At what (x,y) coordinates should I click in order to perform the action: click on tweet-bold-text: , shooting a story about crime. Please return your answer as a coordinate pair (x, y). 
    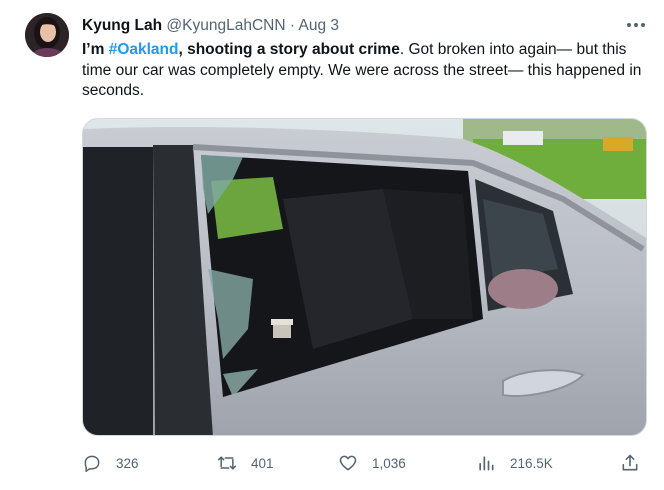
    Looking at the image, I should click on (289, 49).